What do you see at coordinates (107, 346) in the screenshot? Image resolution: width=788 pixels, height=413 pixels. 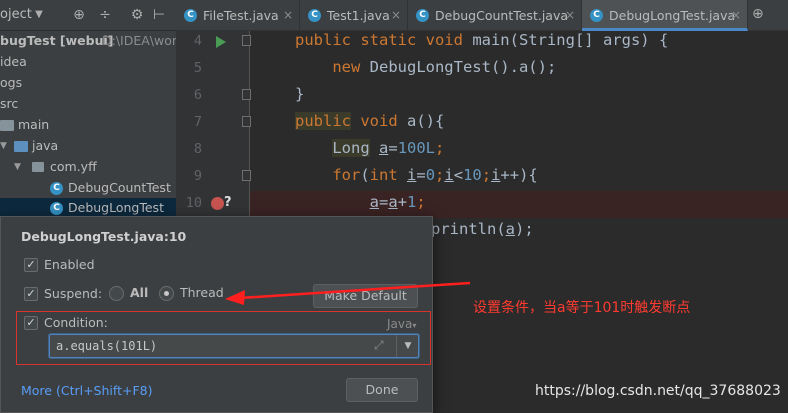 I see `condition-input-value: a.equals(101L)` at bounding box center [107, 346].